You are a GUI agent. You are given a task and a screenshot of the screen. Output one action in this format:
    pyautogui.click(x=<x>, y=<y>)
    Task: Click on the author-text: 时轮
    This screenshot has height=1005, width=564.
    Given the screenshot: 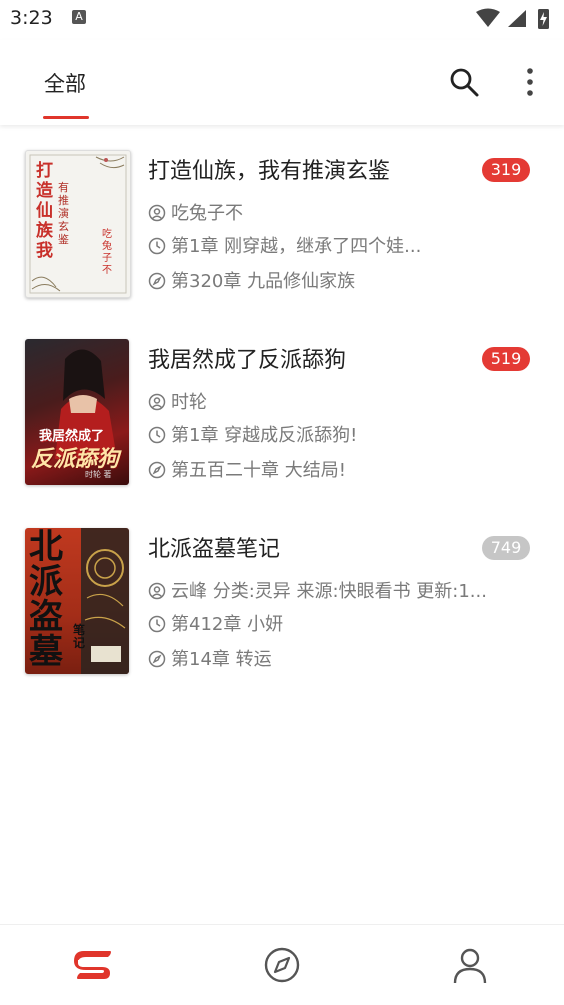 What is the action you would take?
    pyautogui.click(x=189, y=402)
    